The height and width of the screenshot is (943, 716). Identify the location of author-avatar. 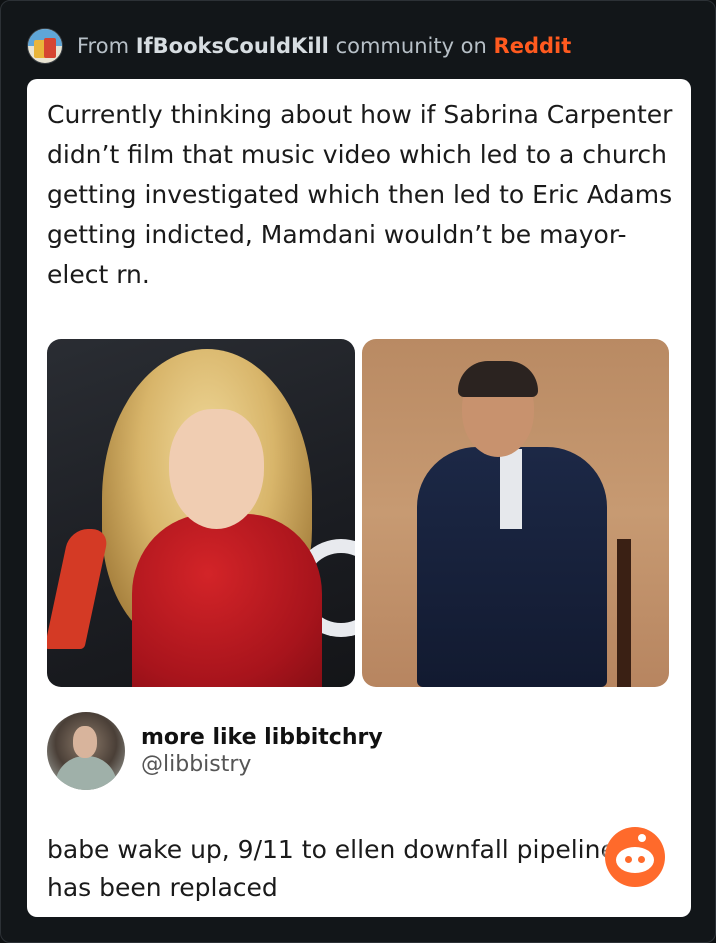
(86, 751).